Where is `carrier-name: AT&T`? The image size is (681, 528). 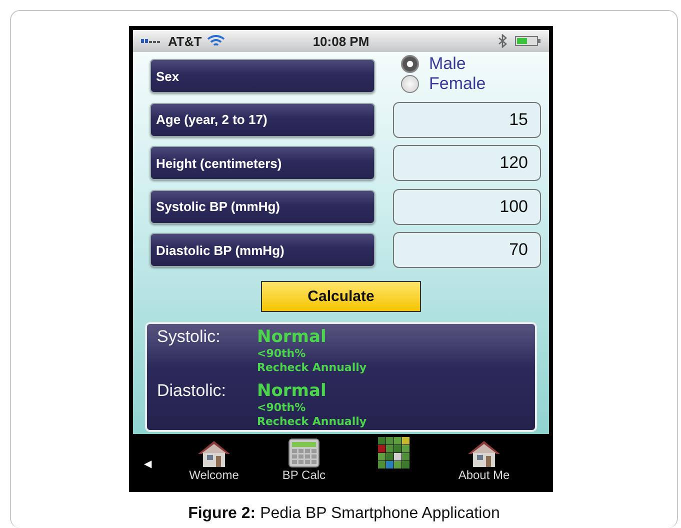
carrier-name: AT&T is located at coordinates (185, 41).